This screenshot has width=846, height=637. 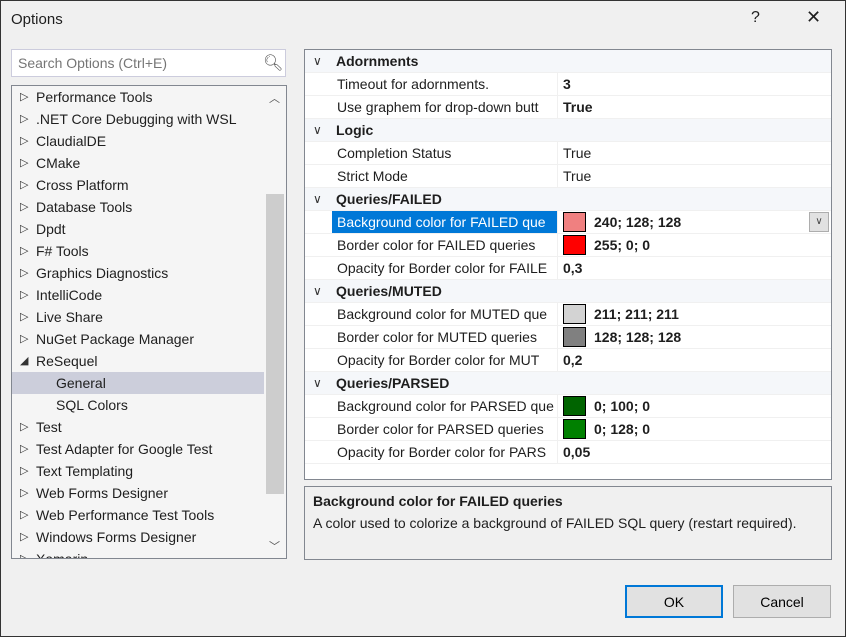 I want to click on property-row: Opacity for Border color for PARS 0,05, so click(x=568, y=452).